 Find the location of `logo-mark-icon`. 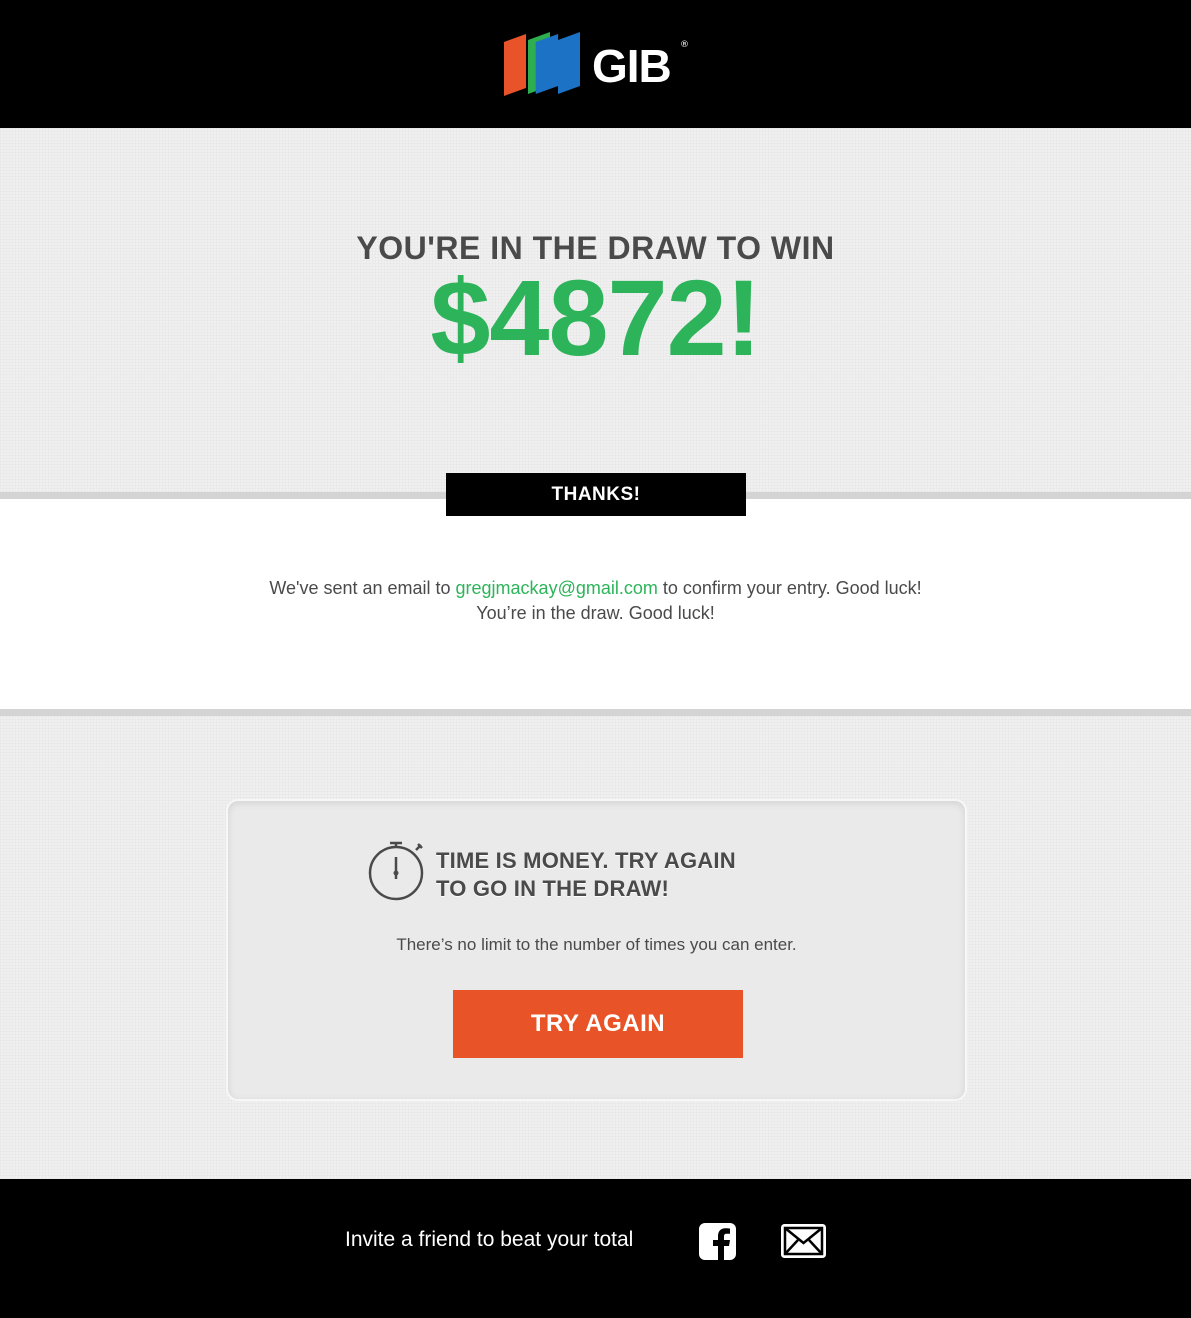

logo-mark-icon is located at coordinates (542, 64).